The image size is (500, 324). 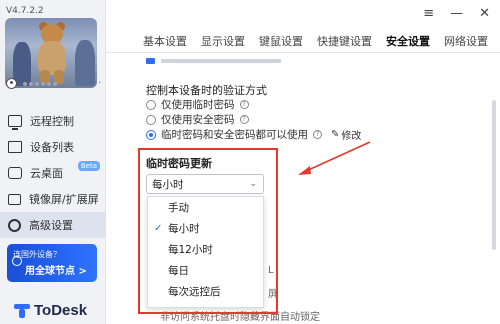 I want to click on sidebar-item-cloud-desktop: 云桌面 Beta, so click(x=53, y=173).